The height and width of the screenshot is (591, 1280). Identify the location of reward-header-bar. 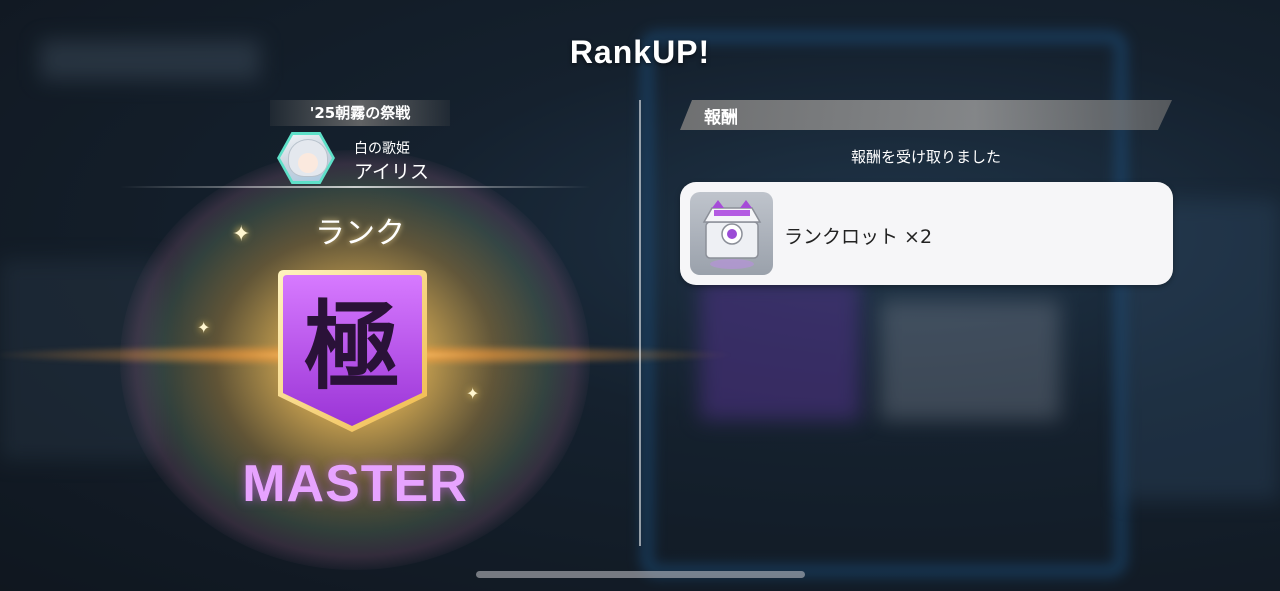
(926, 115).